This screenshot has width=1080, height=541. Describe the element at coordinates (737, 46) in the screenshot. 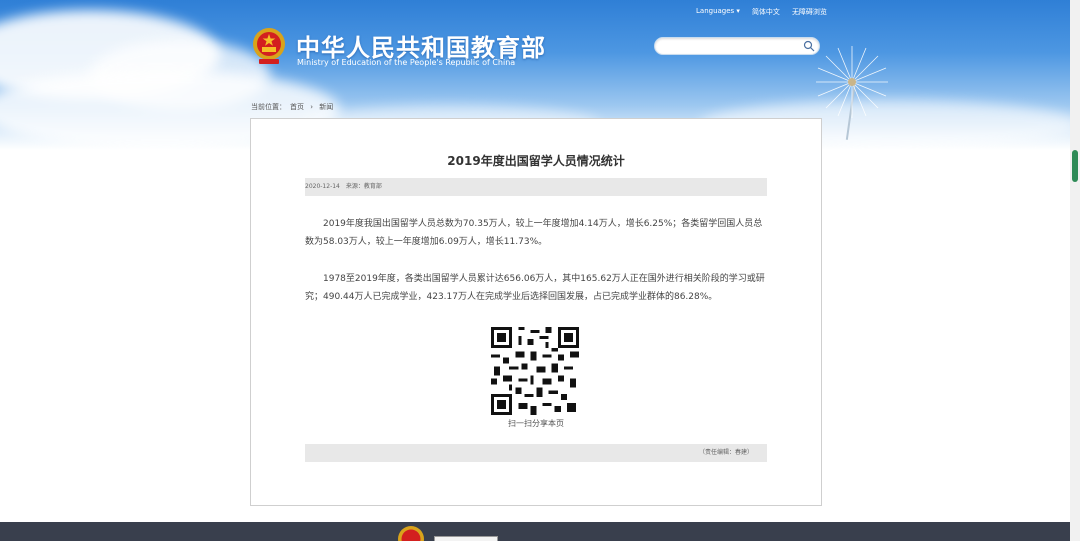

I see `search-input` at that location.